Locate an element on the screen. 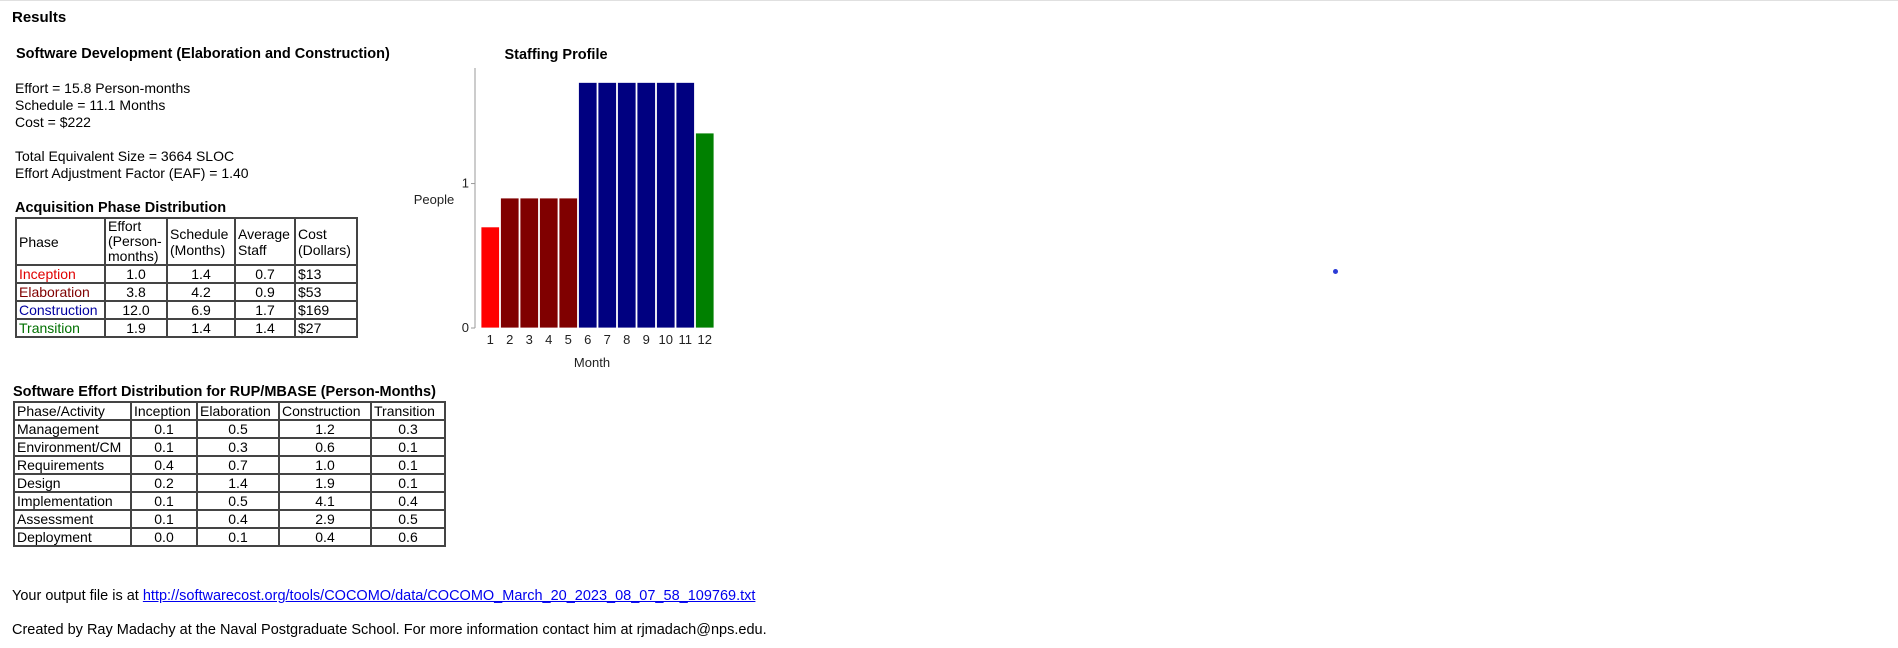 The image size is (1898, 648). transition-cell: 0.6 is located at coordinates (408, 537).